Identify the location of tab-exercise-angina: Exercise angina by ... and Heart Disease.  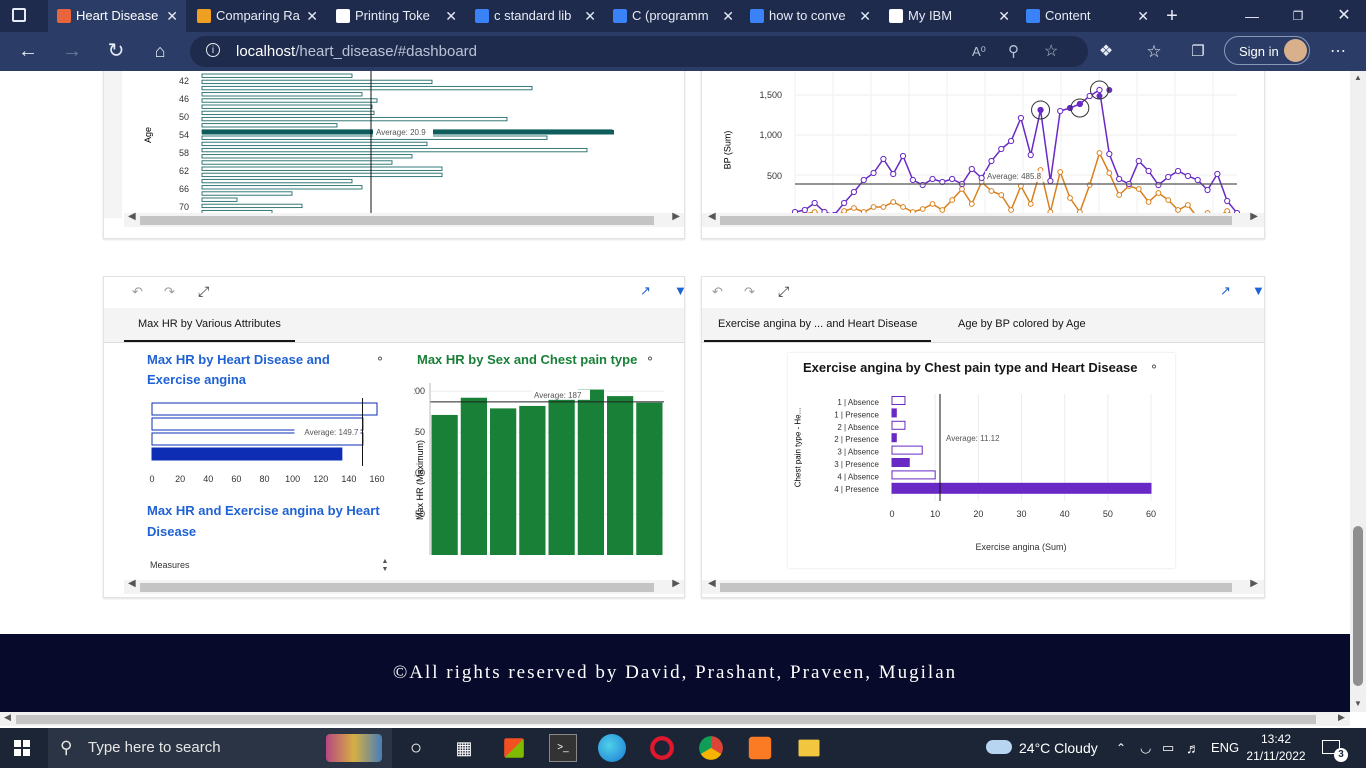
(818, 325).